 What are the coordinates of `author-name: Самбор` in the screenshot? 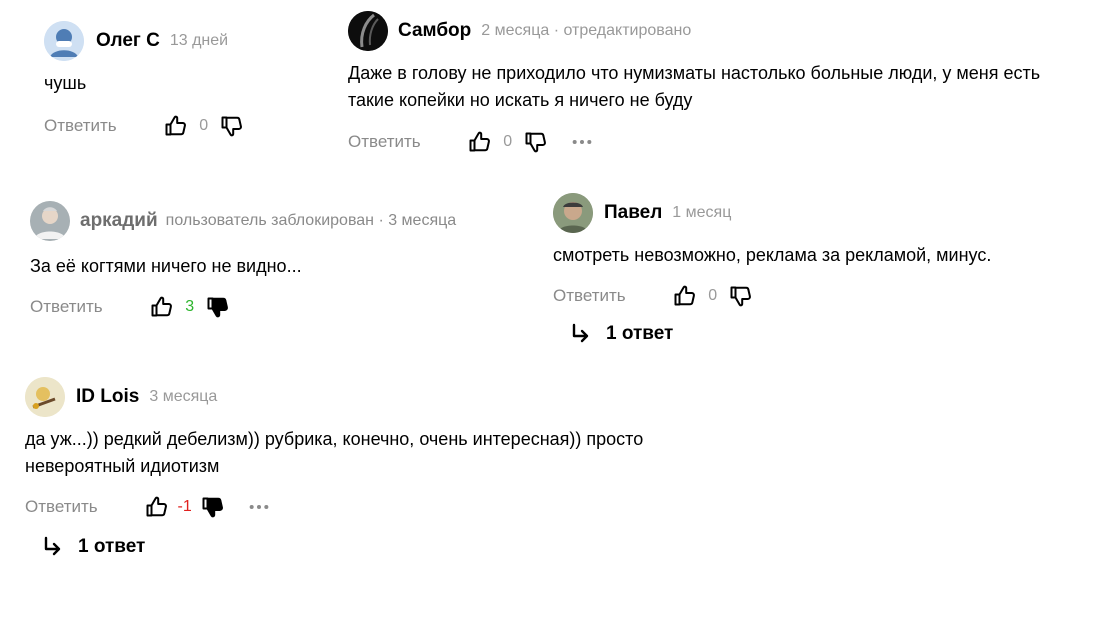 It's located at (434, 31).